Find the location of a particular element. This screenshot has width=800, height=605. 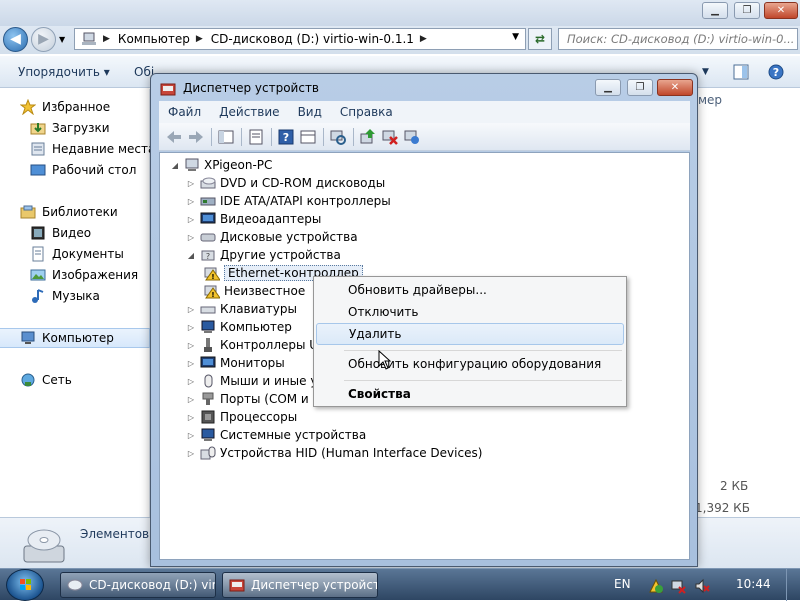

tree-monitors: ▷ Мониторы is located at coordinates (235, 363).